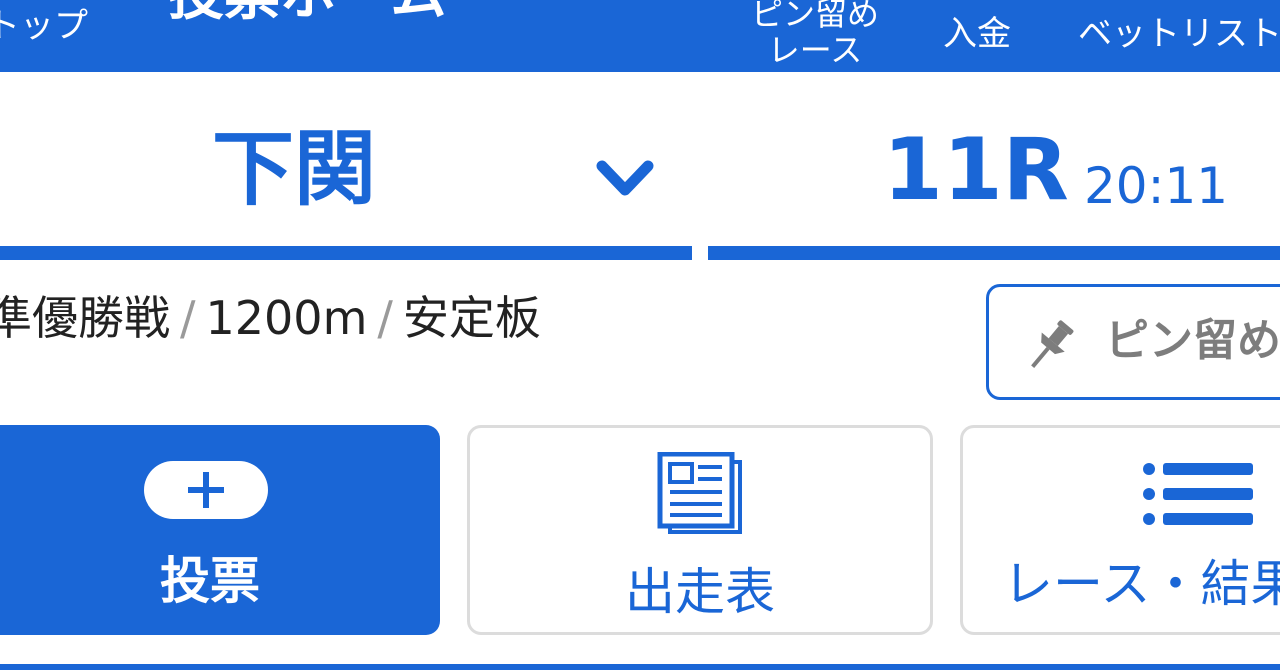 Image resolution: width=1280 pixels, height=670 pixels. I want to click on page-title: 投票ホーム, so click(307, 13).